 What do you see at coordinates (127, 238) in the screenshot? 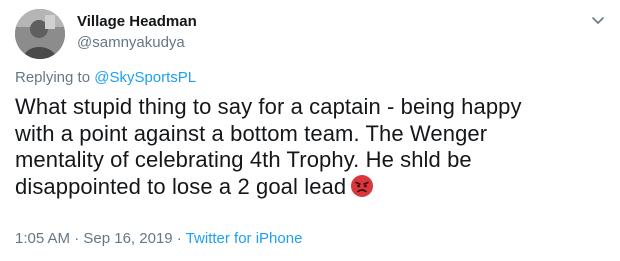
I see `tweet-date: Sep 16, 2019` at bounding box center [127, 238].